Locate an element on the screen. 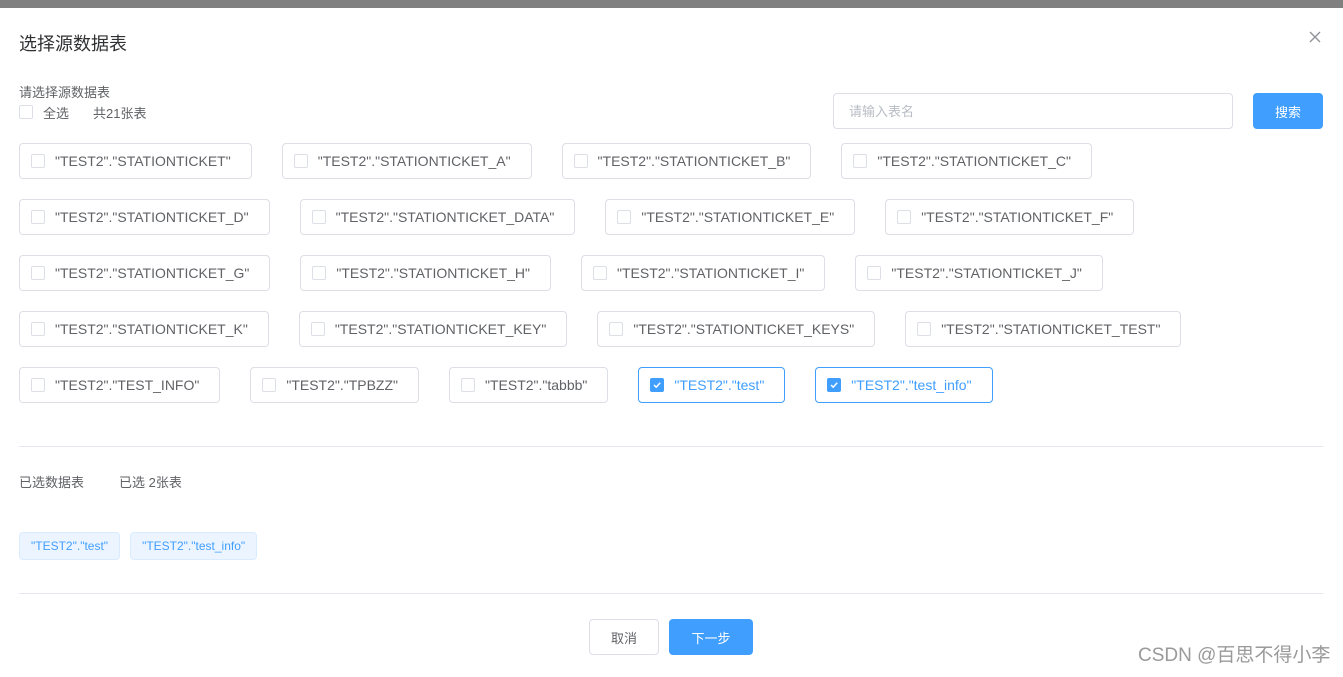 The height and width of the screenshot is (677, 1343). table-name-label: "TEST2"."TEST_INFO" is located at coordinates (127, 385).